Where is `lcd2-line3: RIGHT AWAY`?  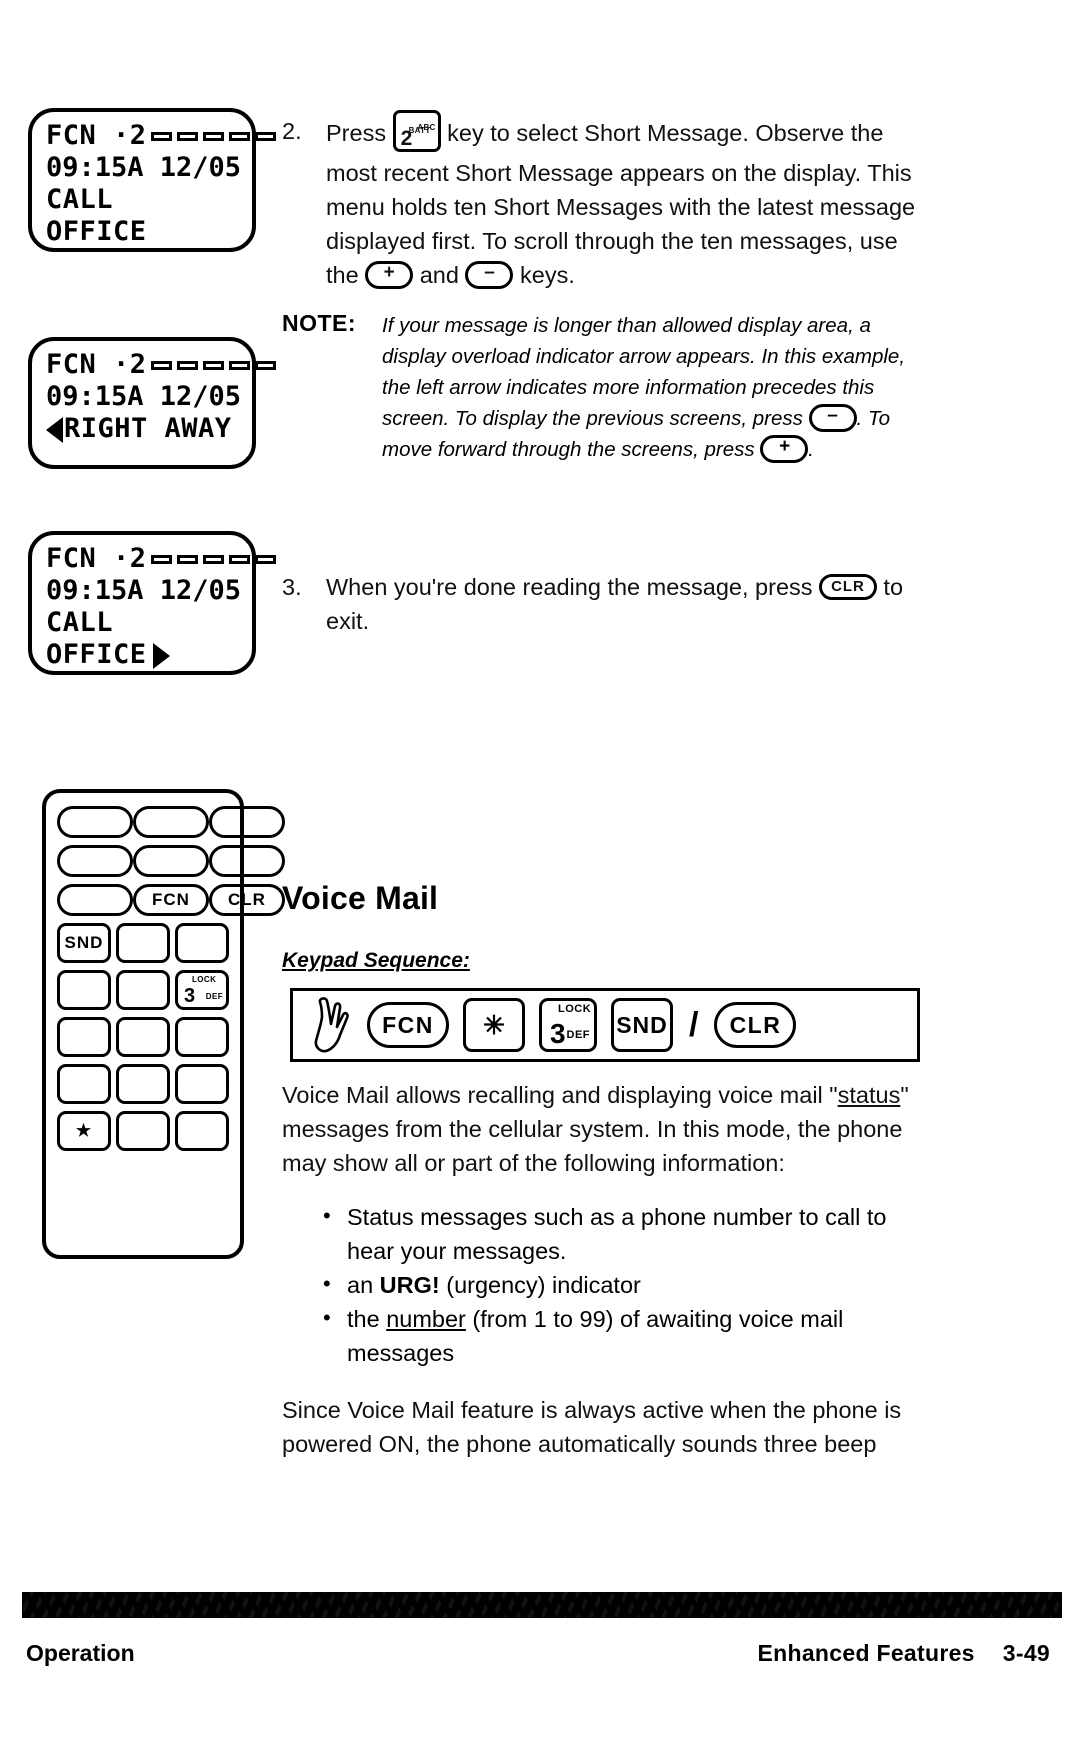
lcd2-line3: RIGHT AWAY is located at coordinates (144, 429).